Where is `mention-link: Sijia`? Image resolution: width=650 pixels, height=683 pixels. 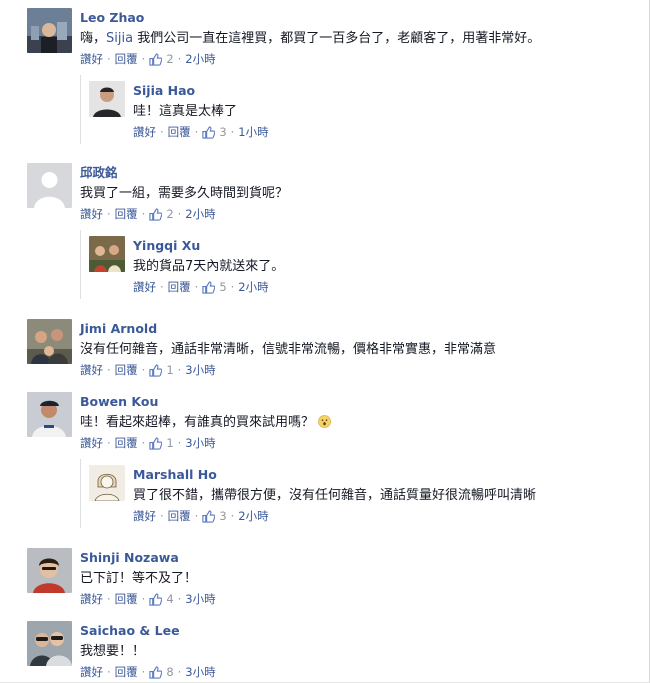 mention-link: Sijia is located at coordinates (119, 38).